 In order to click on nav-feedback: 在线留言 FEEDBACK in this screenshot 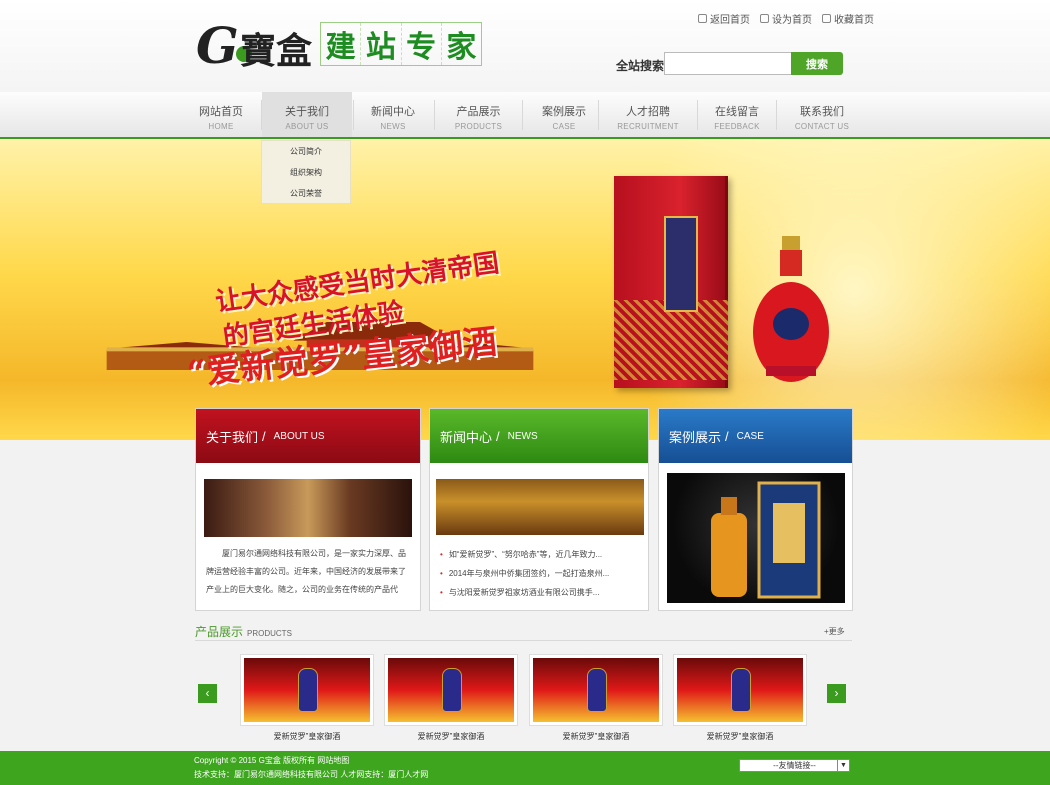, I will do `click(737, 114)`.